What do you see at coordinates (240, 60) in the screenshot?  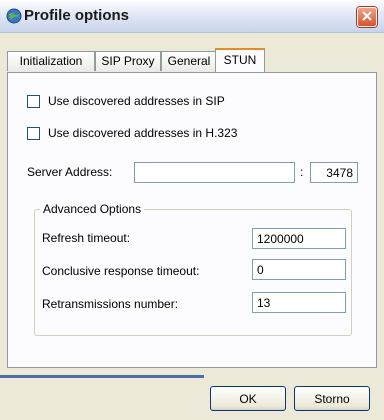 I see `tab-stun: STUN` at bounding box center [240, 60].